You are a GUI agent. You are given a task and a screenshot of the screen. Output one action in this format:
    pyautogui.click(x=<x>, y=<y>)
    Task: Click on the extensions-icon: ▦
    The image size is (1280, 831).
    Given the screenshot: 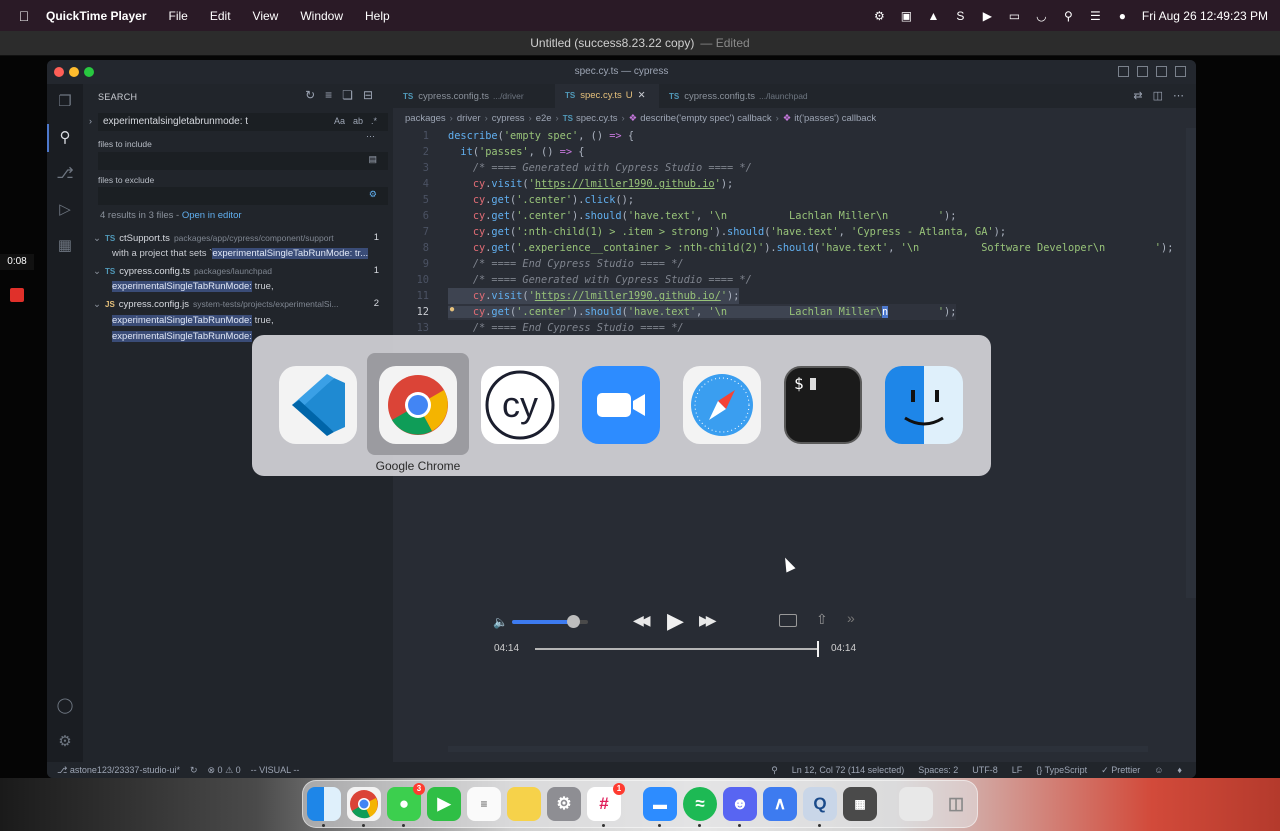 What is the action you would take?
    pyautogui.click(x=65, y=246)
    